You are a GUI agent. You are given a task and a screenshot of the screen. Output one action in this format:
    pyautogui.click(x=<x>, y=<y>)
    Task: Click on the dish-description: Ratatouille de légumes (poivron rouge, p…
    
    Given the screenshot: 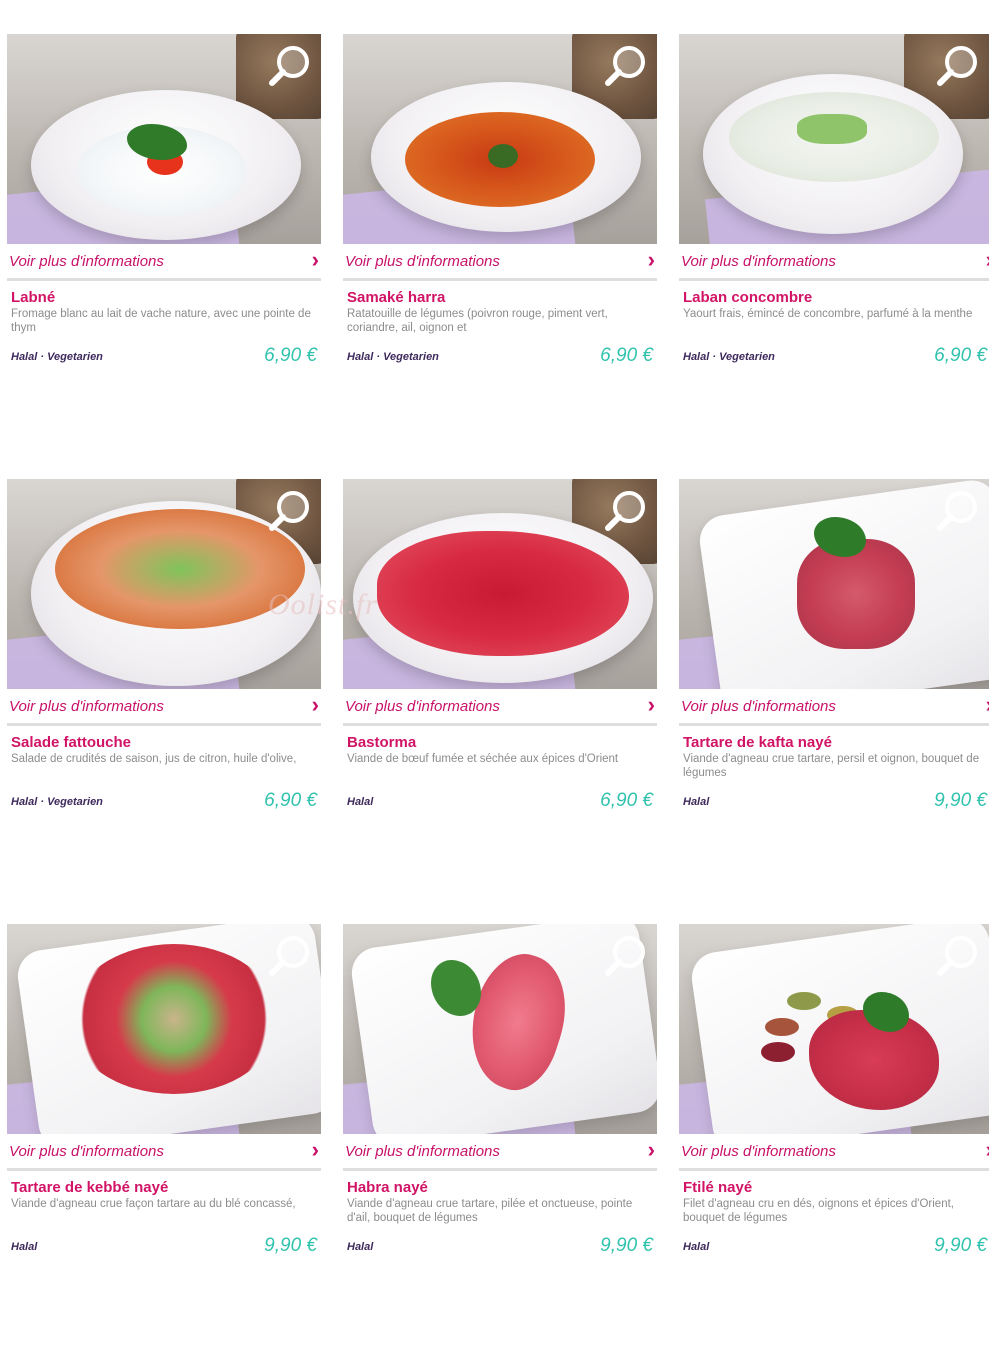 What is the action you would take?
    pyautogui.click(x=477, y=321)
    